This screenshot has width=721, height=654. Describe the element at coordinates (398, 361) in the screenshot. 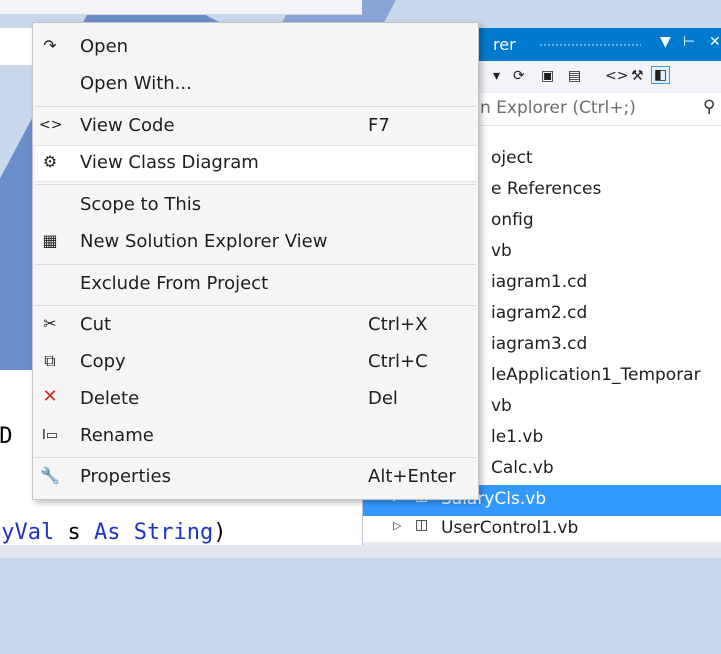

I see `menu-item-shortcut: Ctrl+C` at that location.